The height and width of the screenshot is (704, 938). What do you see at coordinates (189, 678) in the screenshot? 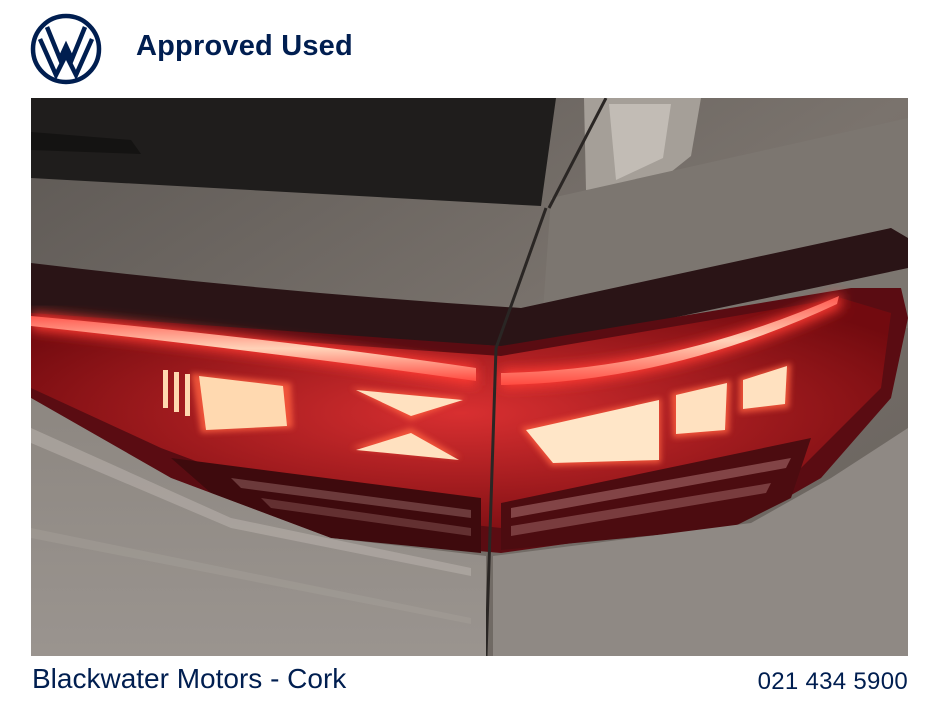
I see `dealer-name: Blackwater Motors - Cork` at bounding box center [189, 678].